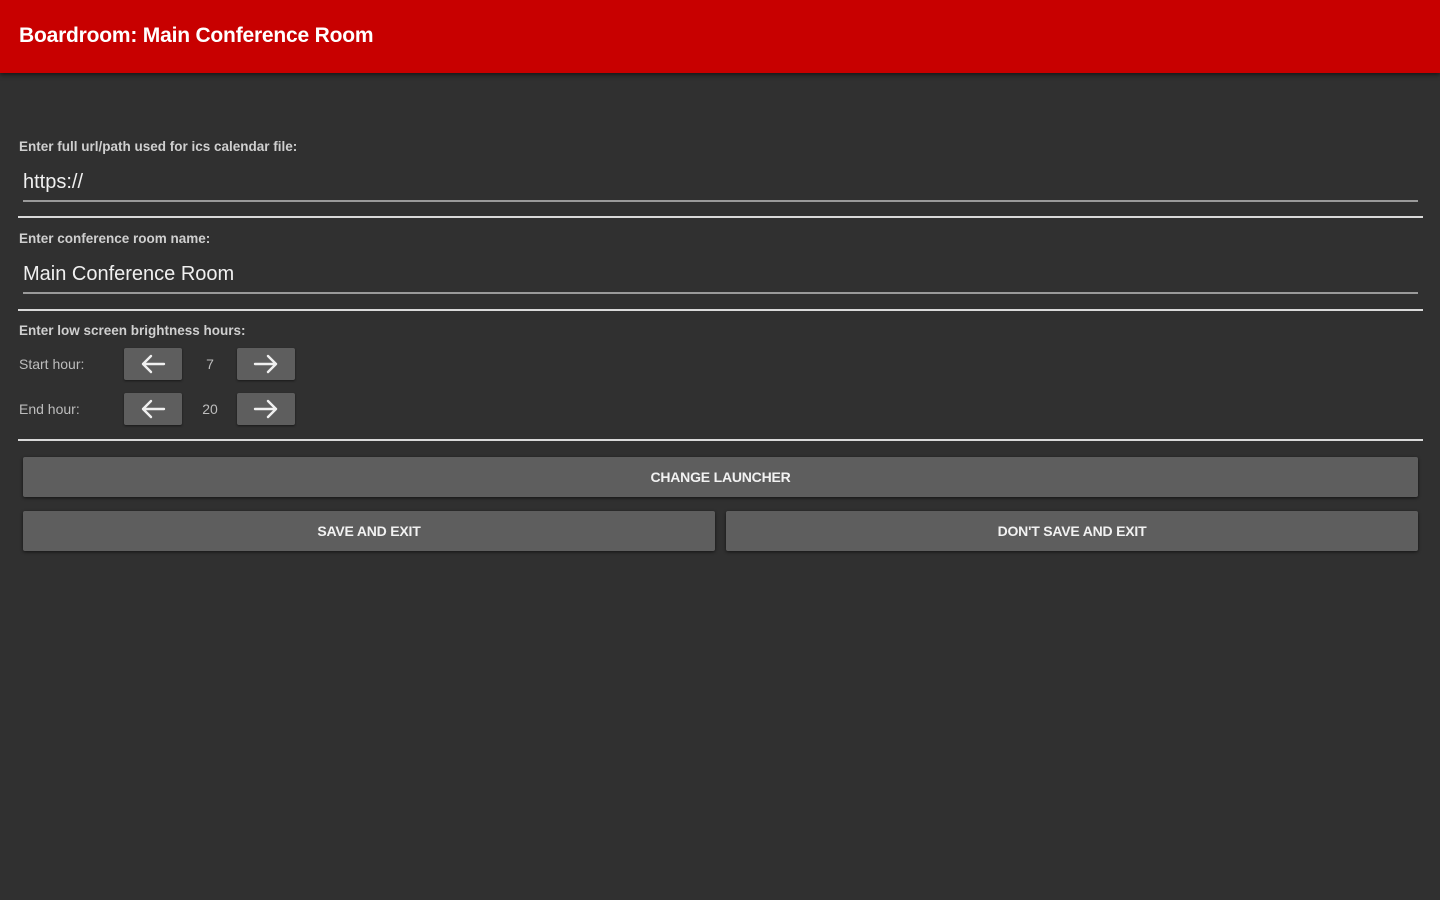 This screenshot has width=1440, height=900. Describe the element at coordinates (720, 36) in the screenshot. I see `app-bar: Boardroom: Main Conference Room` at that location.